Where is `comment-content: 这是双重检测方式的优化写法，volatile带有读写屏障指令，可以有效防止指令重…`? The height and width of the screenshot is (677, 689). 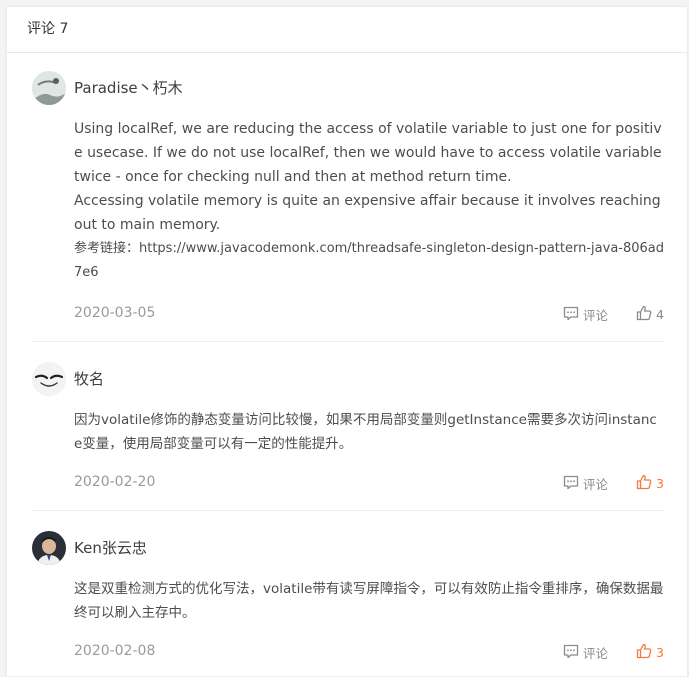 comment-content: 这是双重检测方式的优化写法，volatile带有读写屏障指令，可以有效防止指令重… is located at coordinates (369, 601).